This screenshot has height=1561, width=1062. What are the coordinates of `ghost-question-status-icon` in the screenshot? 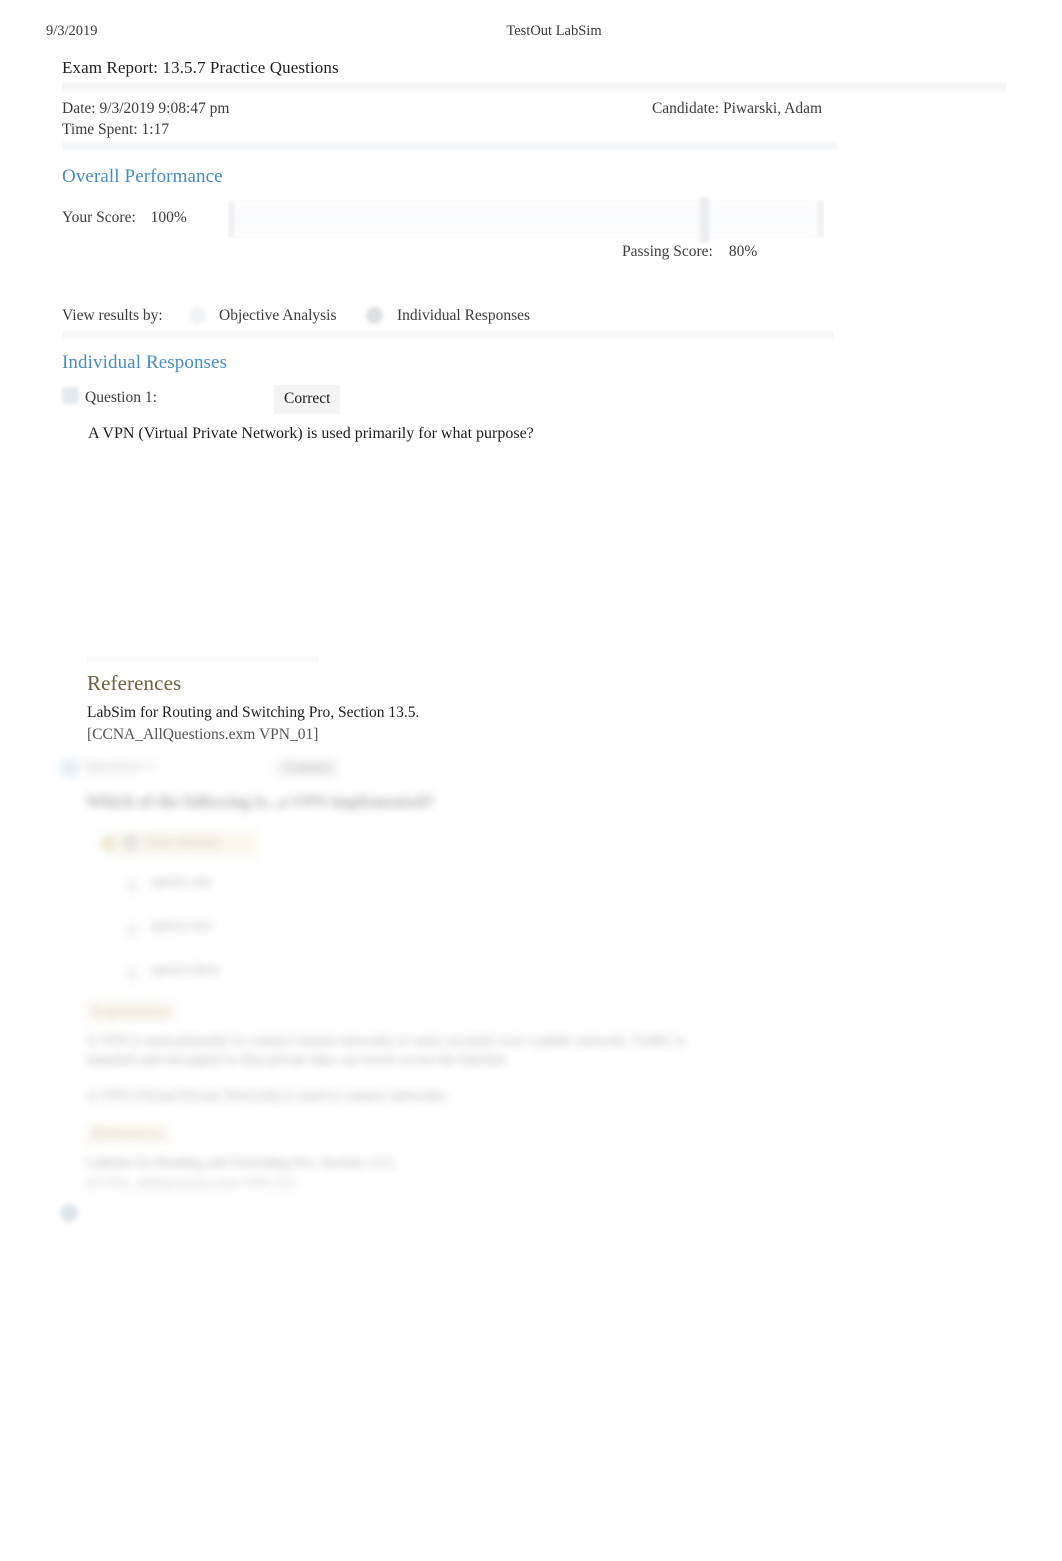 It's located at (69, 768).